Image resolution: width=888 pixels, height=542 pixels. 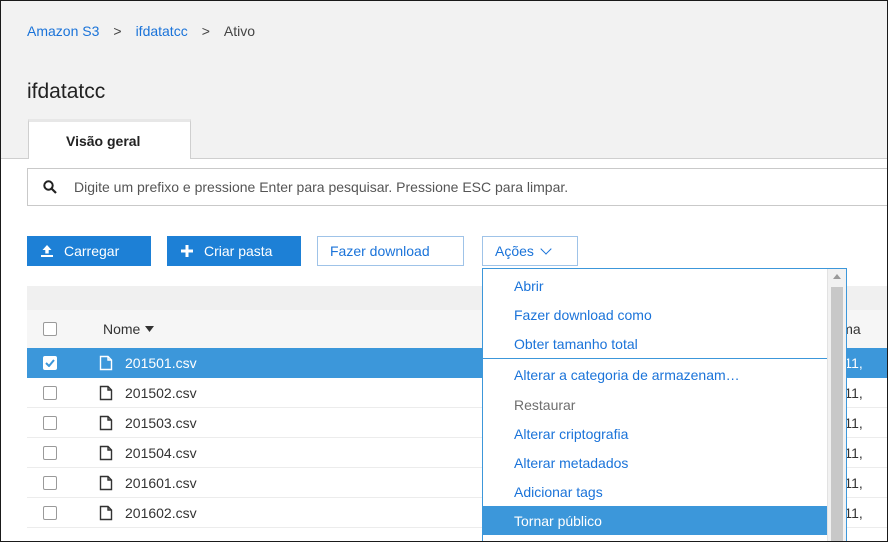 What do you see at coordinates (109, 139) in the screenshot?
I see `tab-overview: Visão geral` at bounding box center [109, 139].